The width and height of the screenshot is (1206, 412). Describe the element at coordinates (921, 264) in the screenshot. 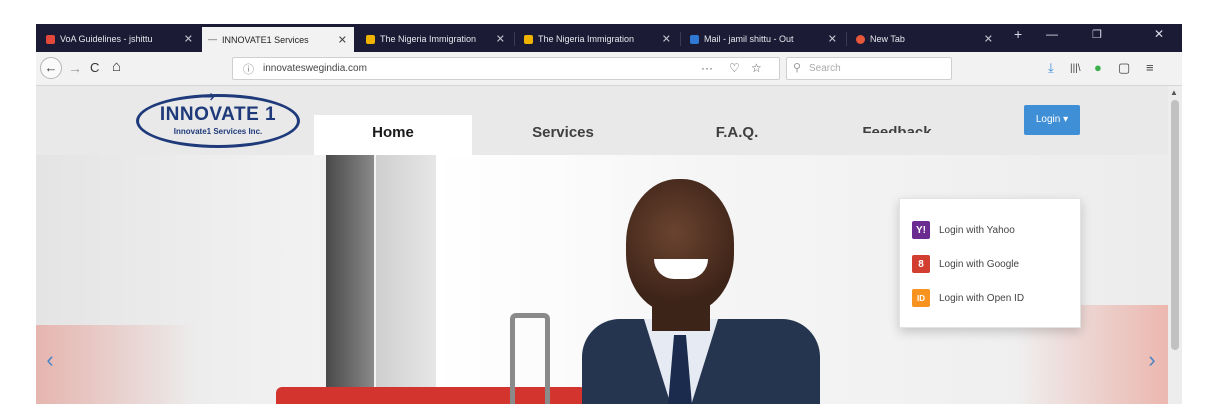

I see `google-icon: 8` at that location.